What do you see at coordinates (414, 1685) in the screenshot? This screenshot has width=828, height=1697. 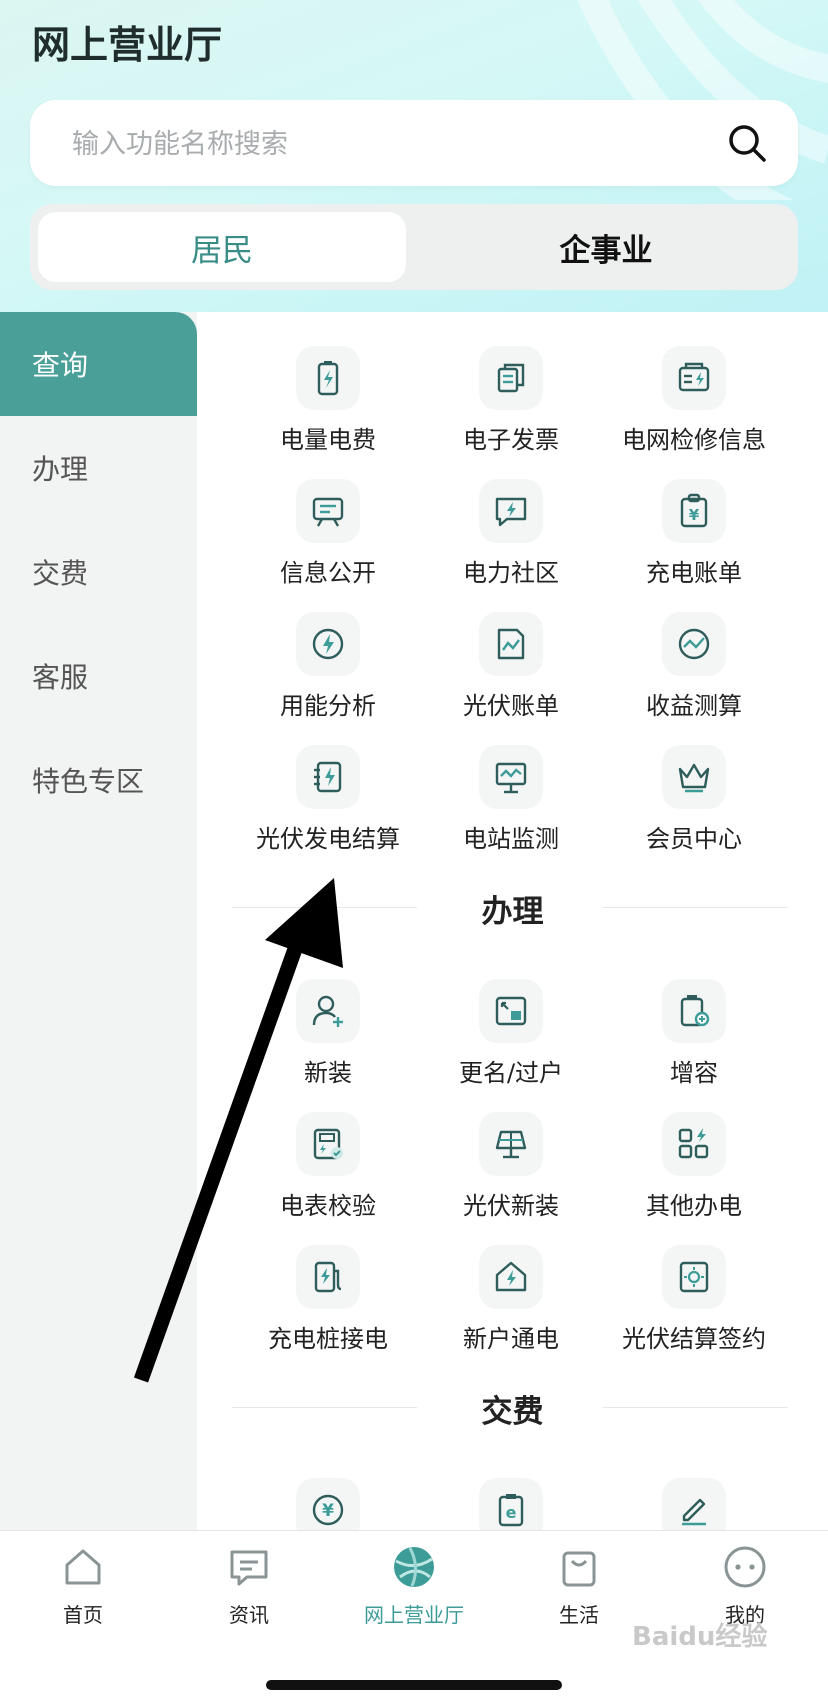 I see `home-indicator` at bounding box center [414, 1685].